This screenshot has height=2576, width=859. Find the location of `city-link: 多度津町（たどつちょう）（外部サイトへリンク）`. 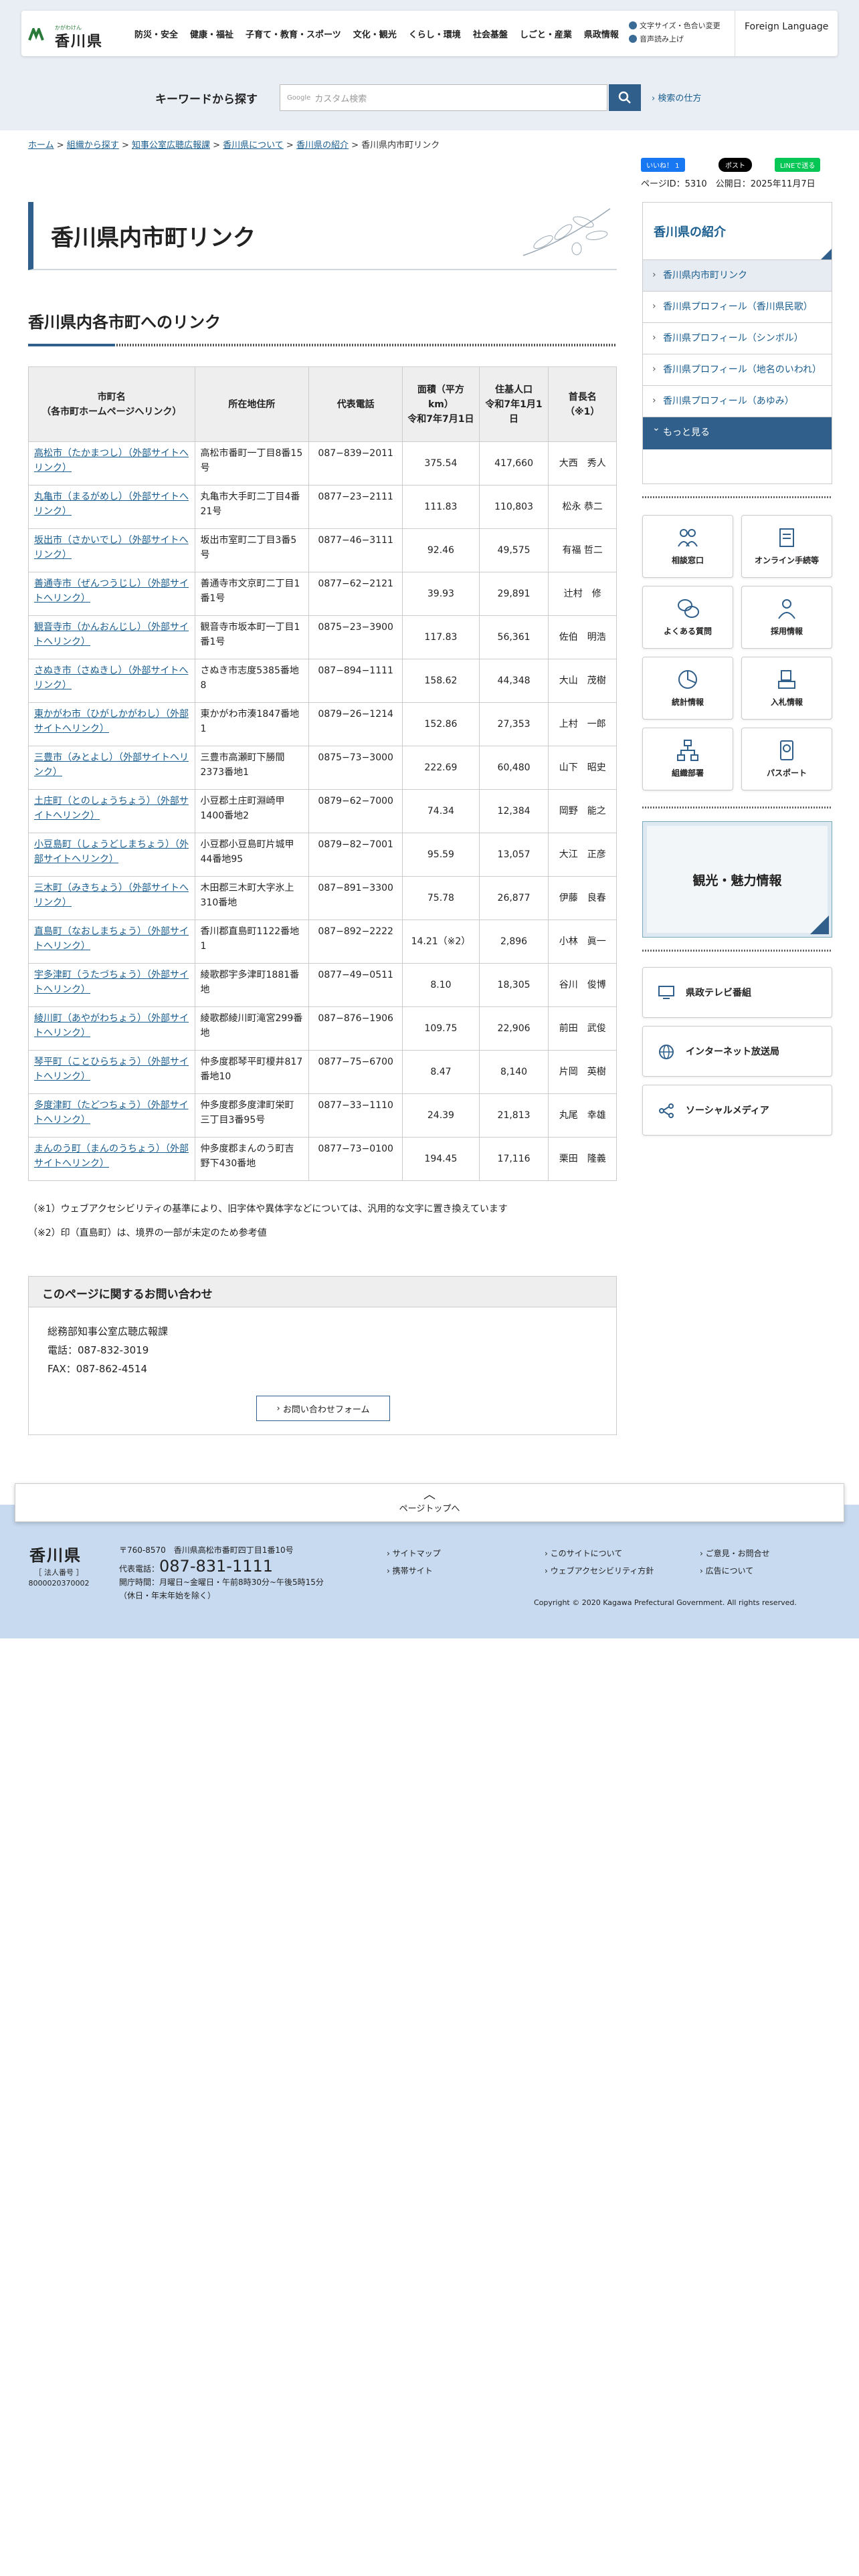

city-link: 多度津町（たどつちょう）（外部サイトへリンク） is located at coordinates (112, 1112).